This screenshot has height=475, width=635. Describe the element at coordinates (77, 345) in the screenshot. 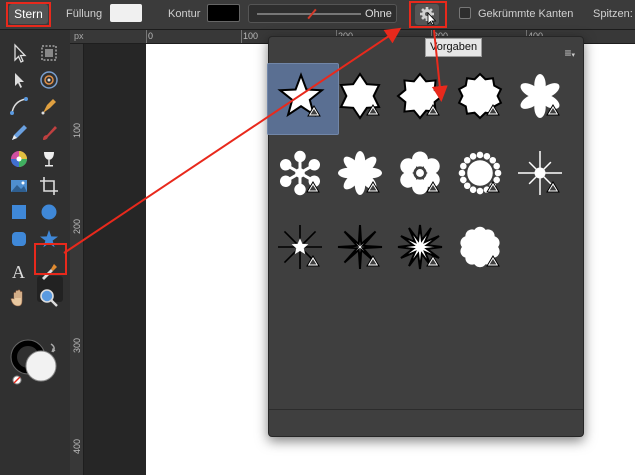

I see `ruler-left-label: 300` at that location.